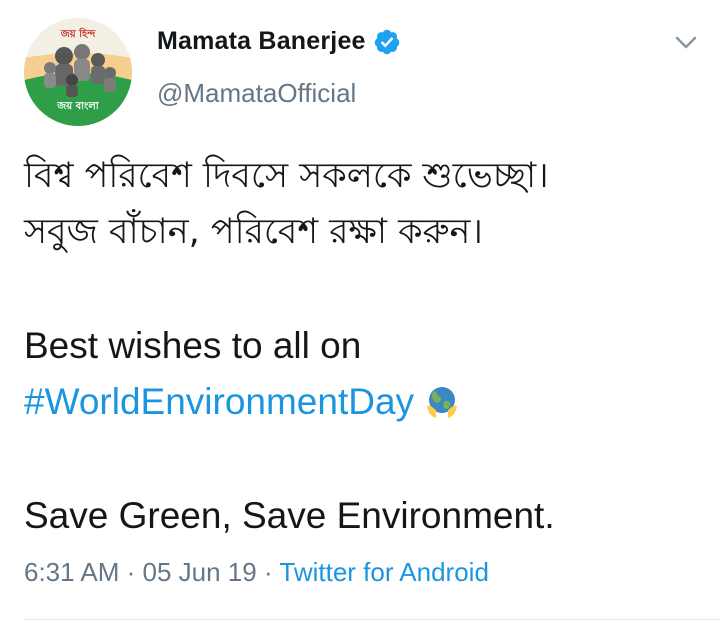 This screenshot has height=622, width=720. Describe the element at coordinates (289, 515) in the screenshot. I see `tweet-english-line-3: Save Green, Save Environment.` at that location.